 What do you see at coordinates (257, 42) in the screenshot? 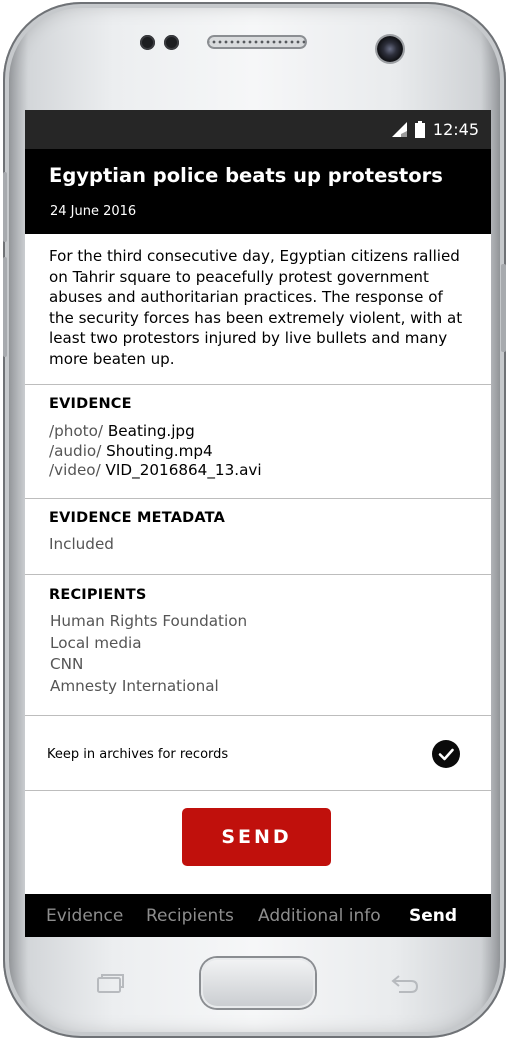
I see `earpiece-speaker` at bounding box center [257, 42].